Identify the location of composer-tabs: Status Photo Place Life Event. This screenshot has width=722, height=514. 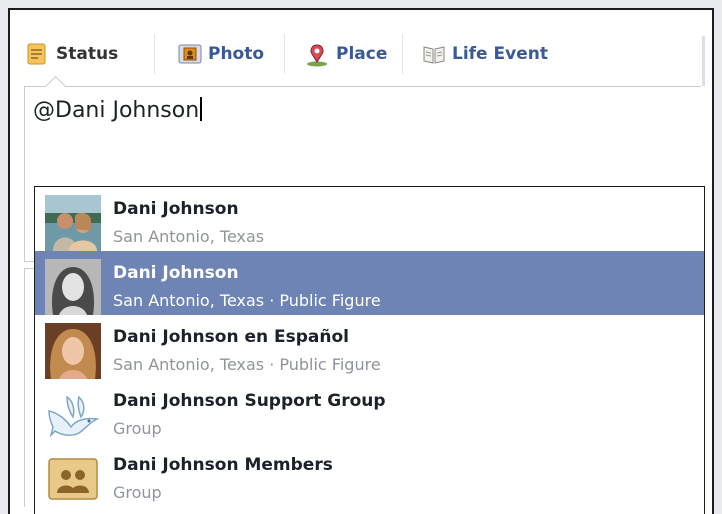
(364, 54).